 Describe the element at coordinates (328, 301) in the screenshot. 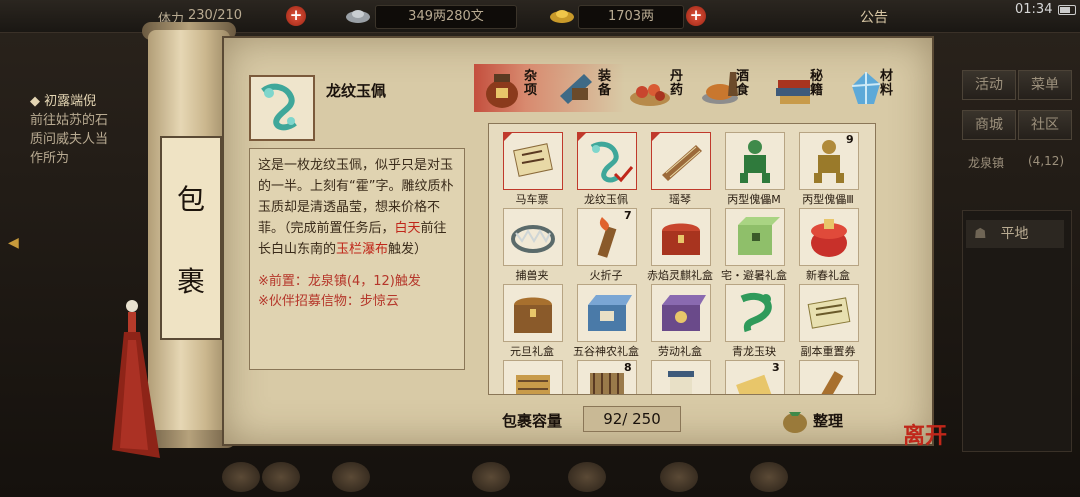

I see `companion-note: ※伙伴招募信物：步惊云` at that location.